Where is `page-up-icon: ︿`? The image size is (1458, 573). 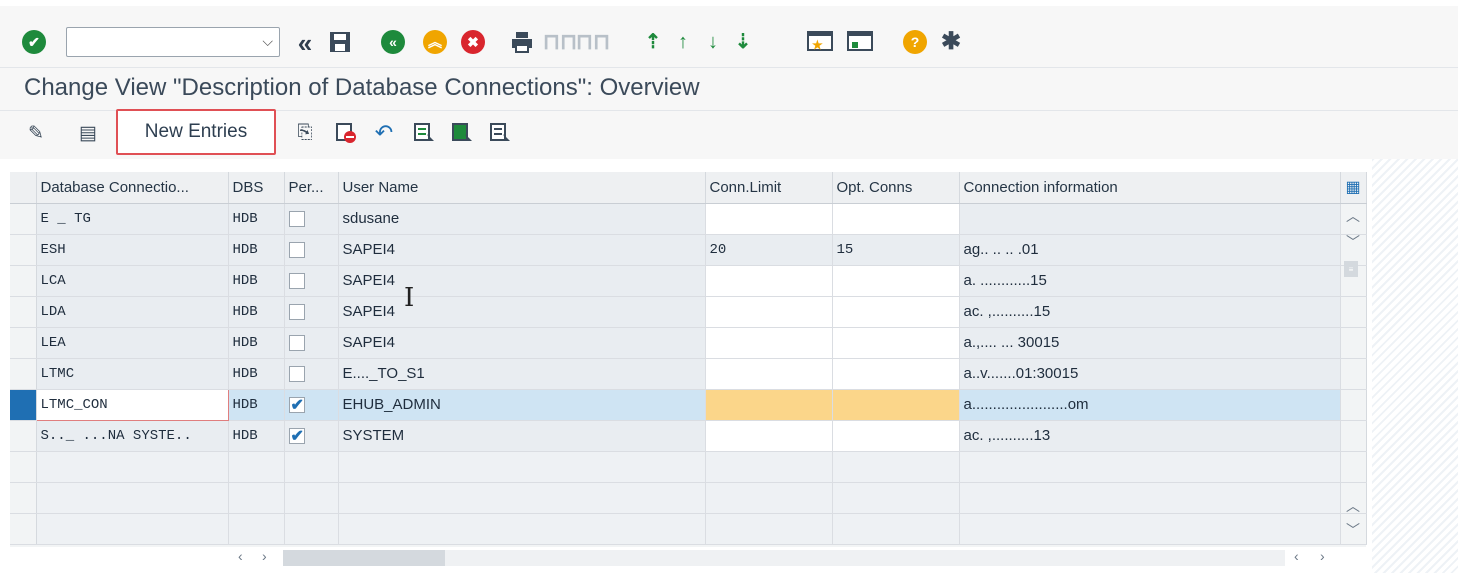 page-up-icon: ︿ is located at coordinates (1353, 506).